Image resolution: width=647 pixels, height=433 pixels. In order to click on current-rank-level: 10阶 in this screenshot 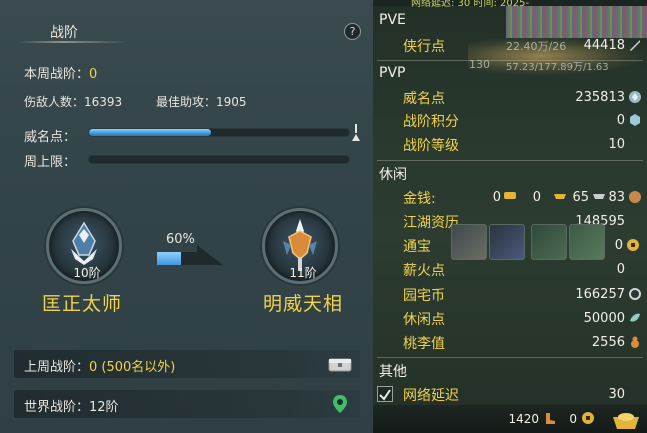, I will do `click(87, 273)`.